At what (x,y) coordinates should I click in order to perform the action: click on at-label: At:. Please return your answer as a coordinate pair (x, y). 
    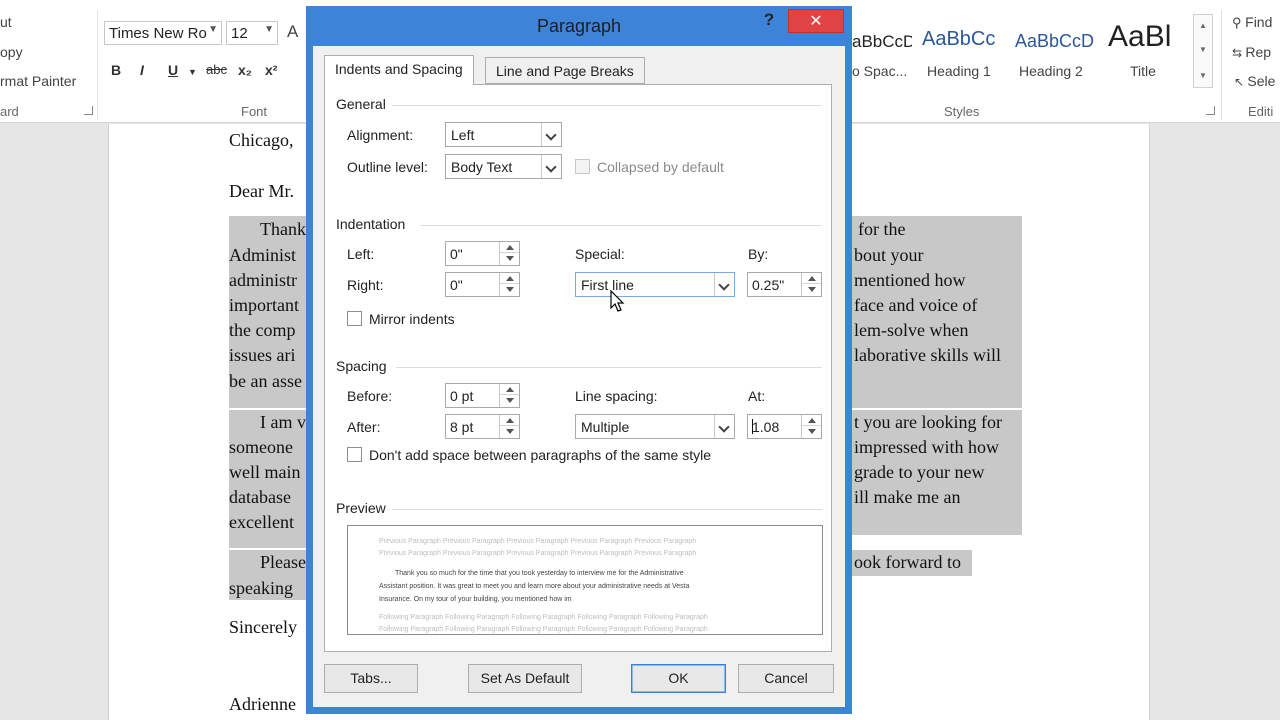
    Looking at the image, I should click on (757, 396).